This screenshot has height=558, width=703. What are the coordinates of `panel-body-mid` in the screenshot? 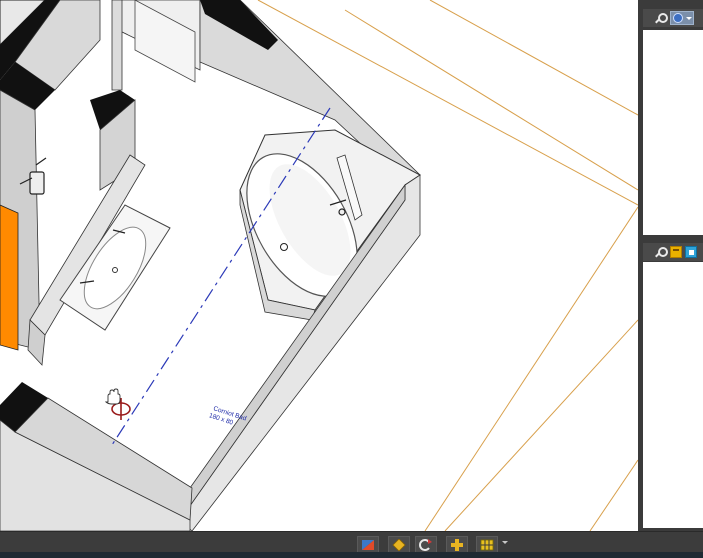 It's located at (673, 395).